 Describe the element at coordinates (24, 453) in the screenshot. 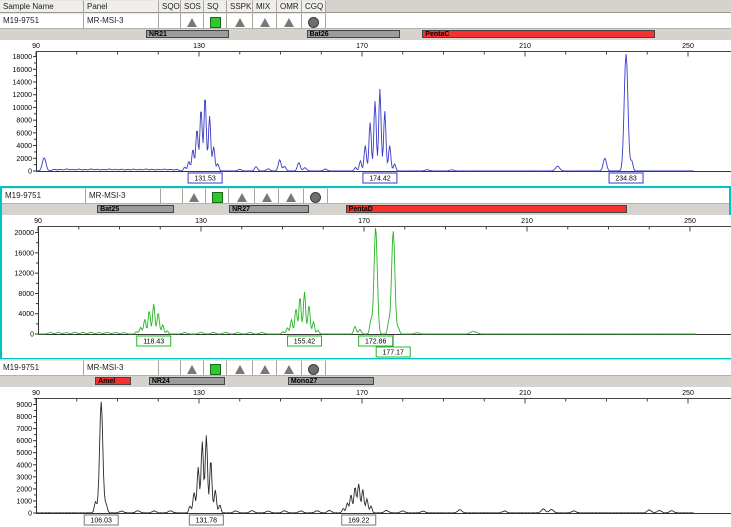

I see `y-axis-tick-label: 5000` at that location.